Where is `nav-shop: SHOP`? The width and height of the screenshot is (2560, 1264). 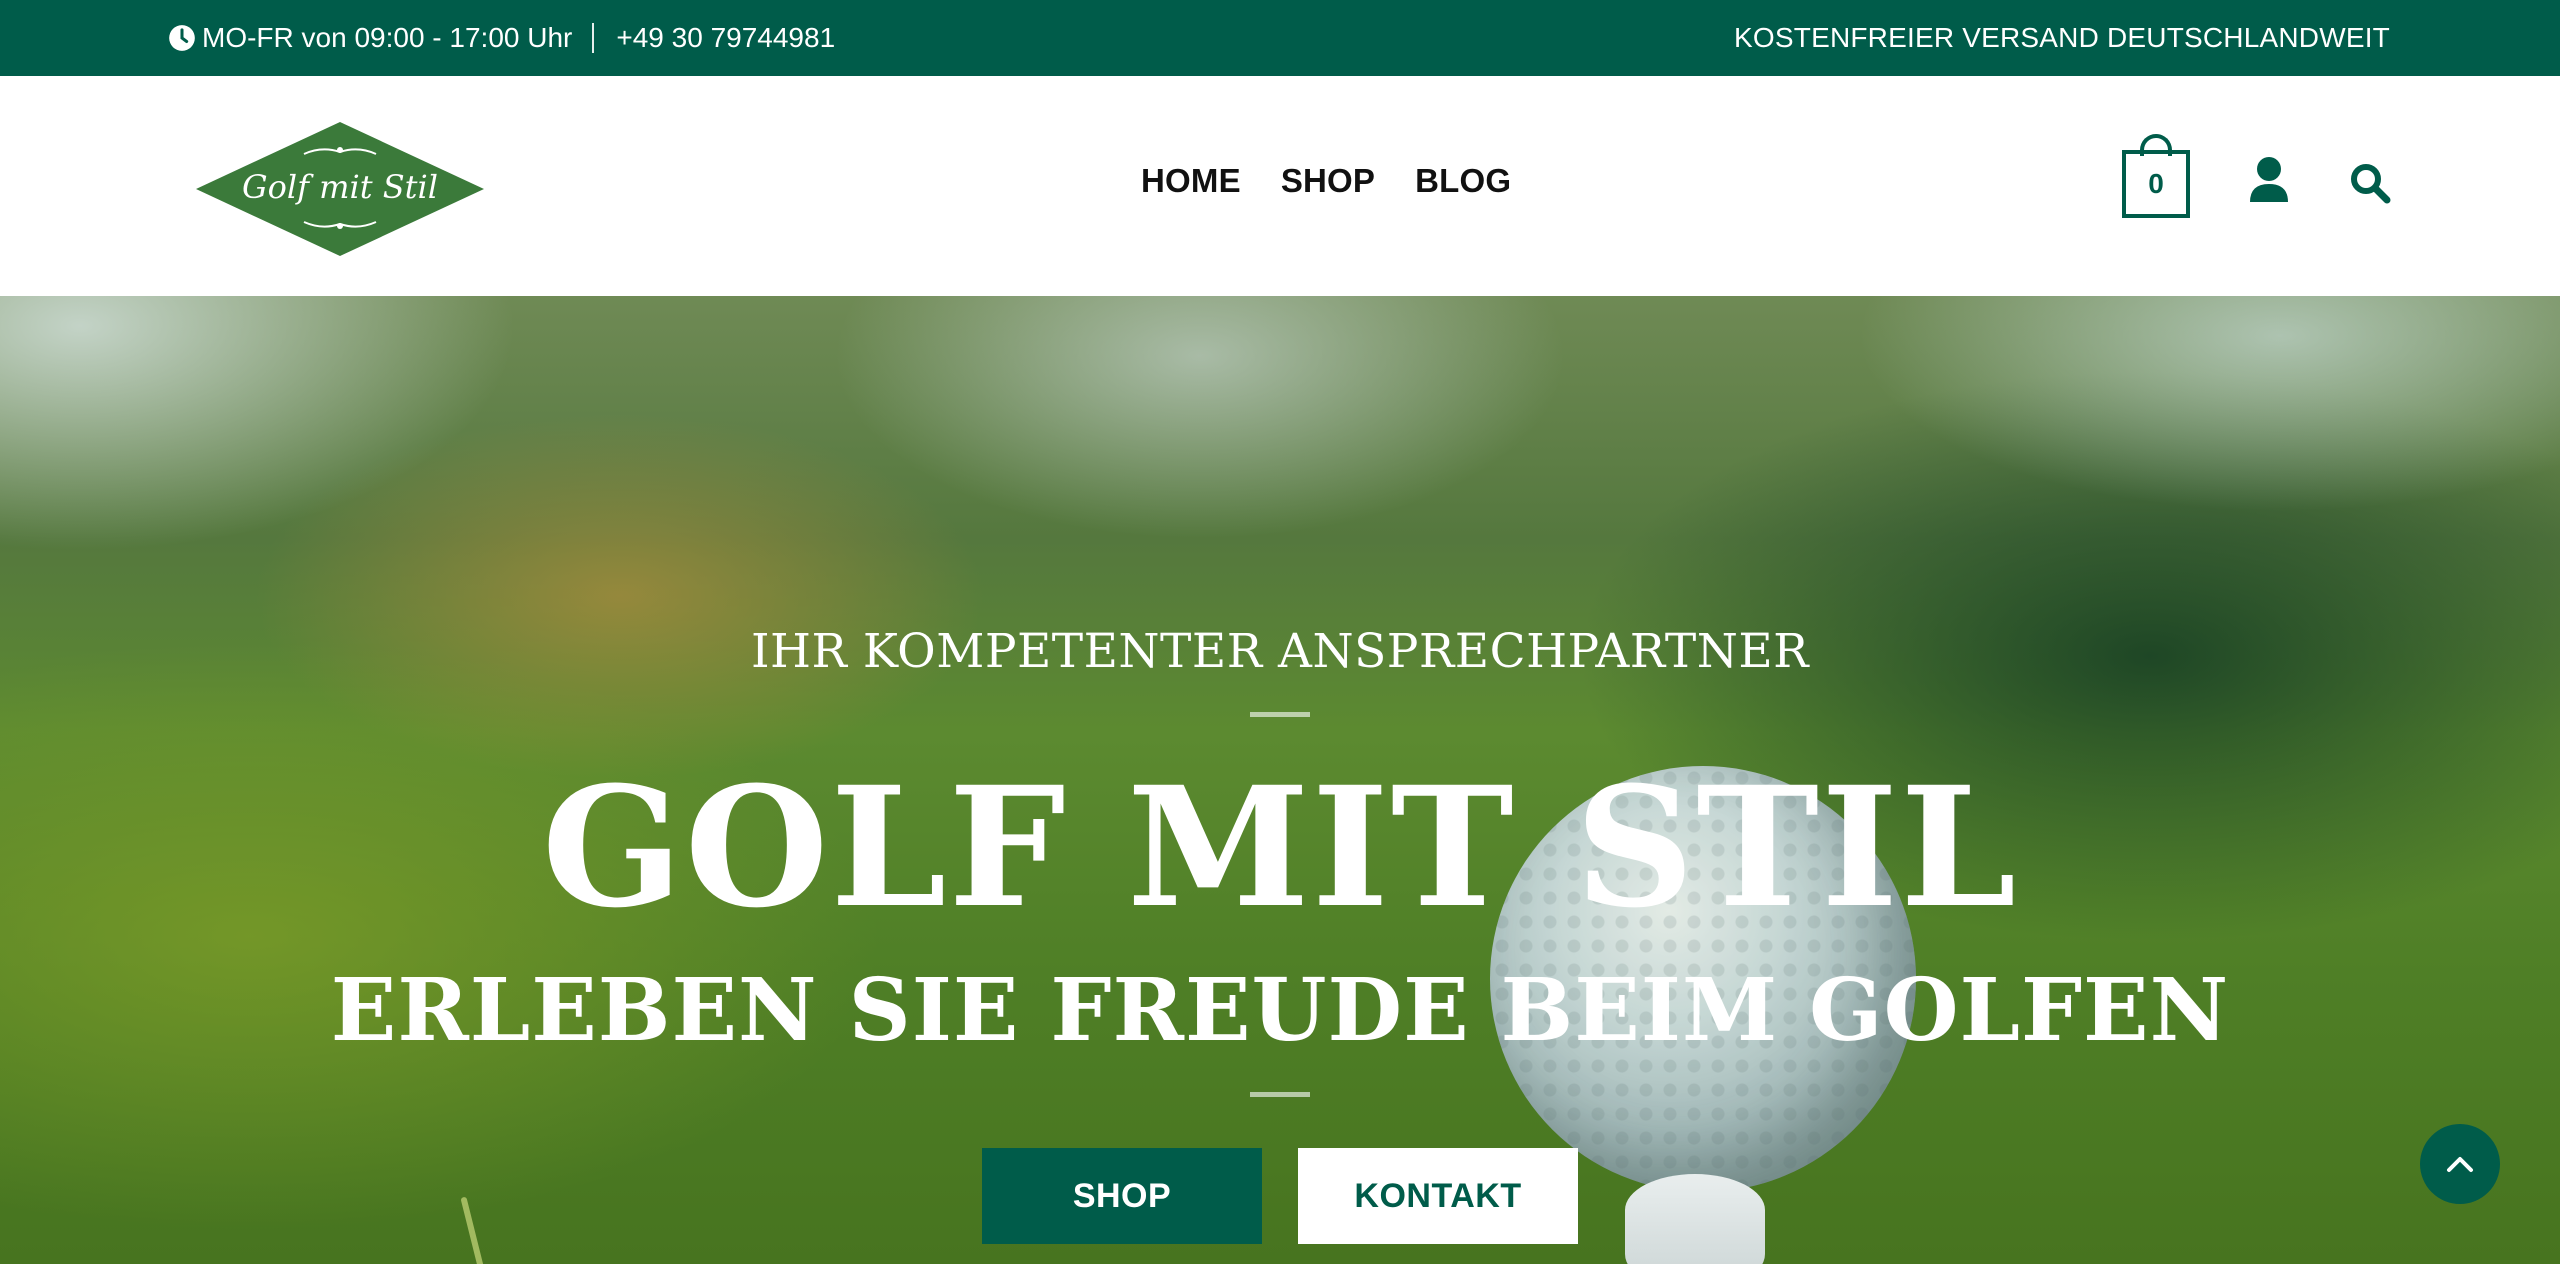
nav-shop: SHOP is located at coordinates (1328, 181).